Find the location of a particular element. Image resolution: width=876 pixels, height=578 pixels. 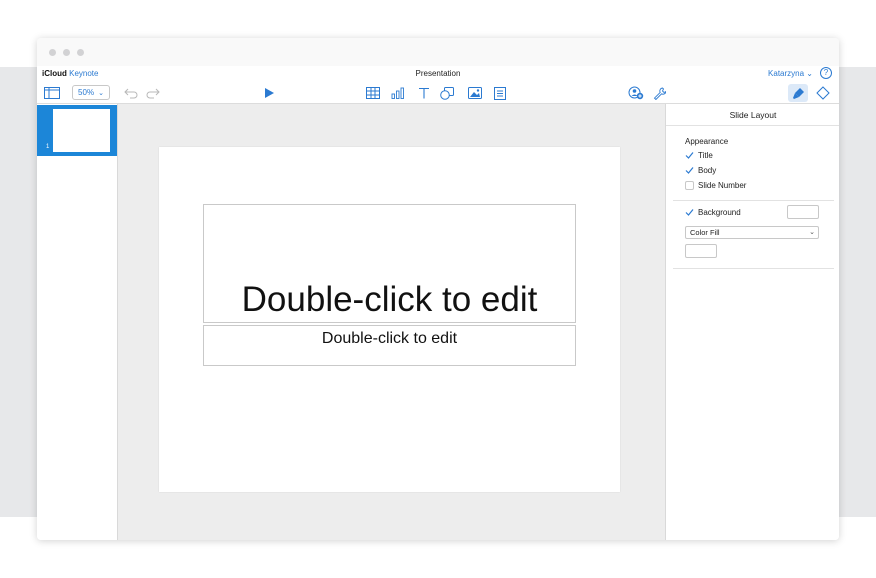

slide-thumbnail-1: 1 is located at coordinates (77, 130).